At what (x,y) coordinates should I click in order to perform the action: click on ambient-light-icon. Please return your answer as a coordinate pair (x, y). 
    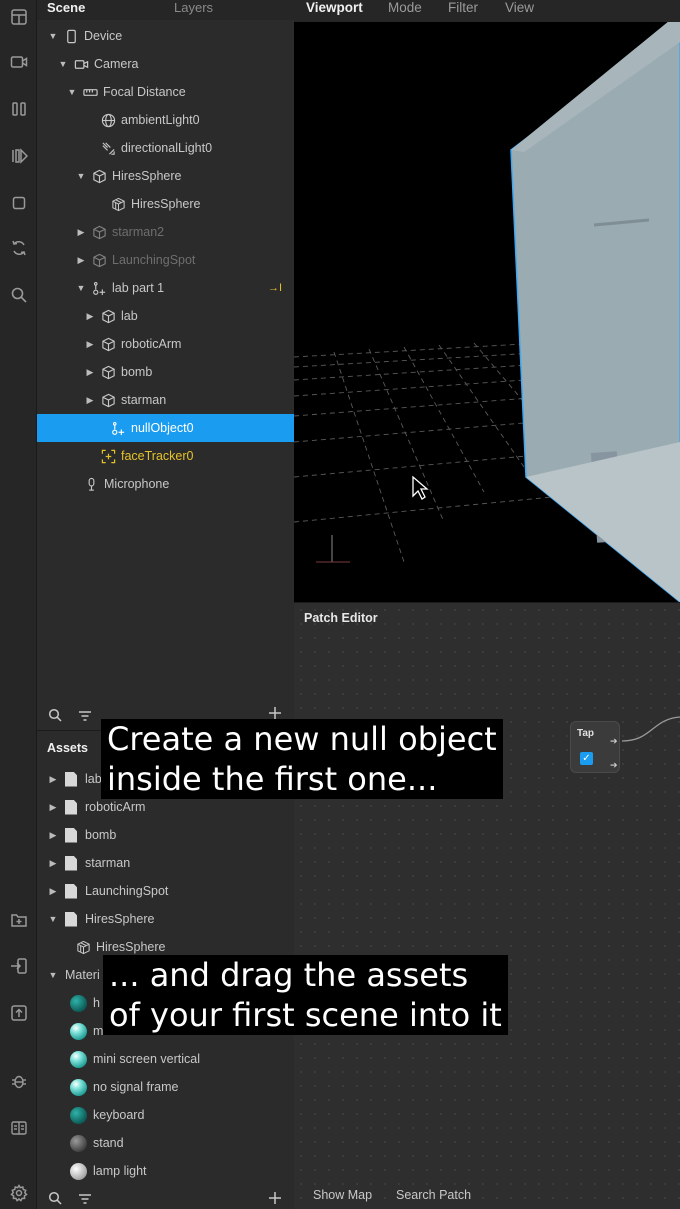
    Looking at the image, I should click on (108, 120).